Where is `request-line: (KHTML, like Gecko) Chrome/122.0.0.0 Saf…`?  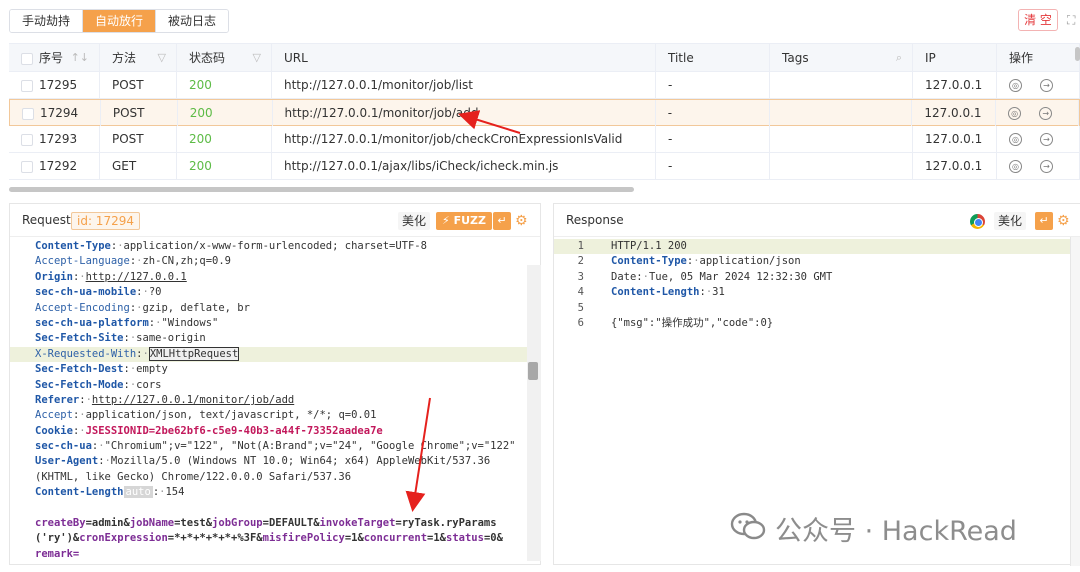
request-line: (KHTML, like Gecko) Chrome/122.0.0.0 Saf… is located at coordinates (193, 476).